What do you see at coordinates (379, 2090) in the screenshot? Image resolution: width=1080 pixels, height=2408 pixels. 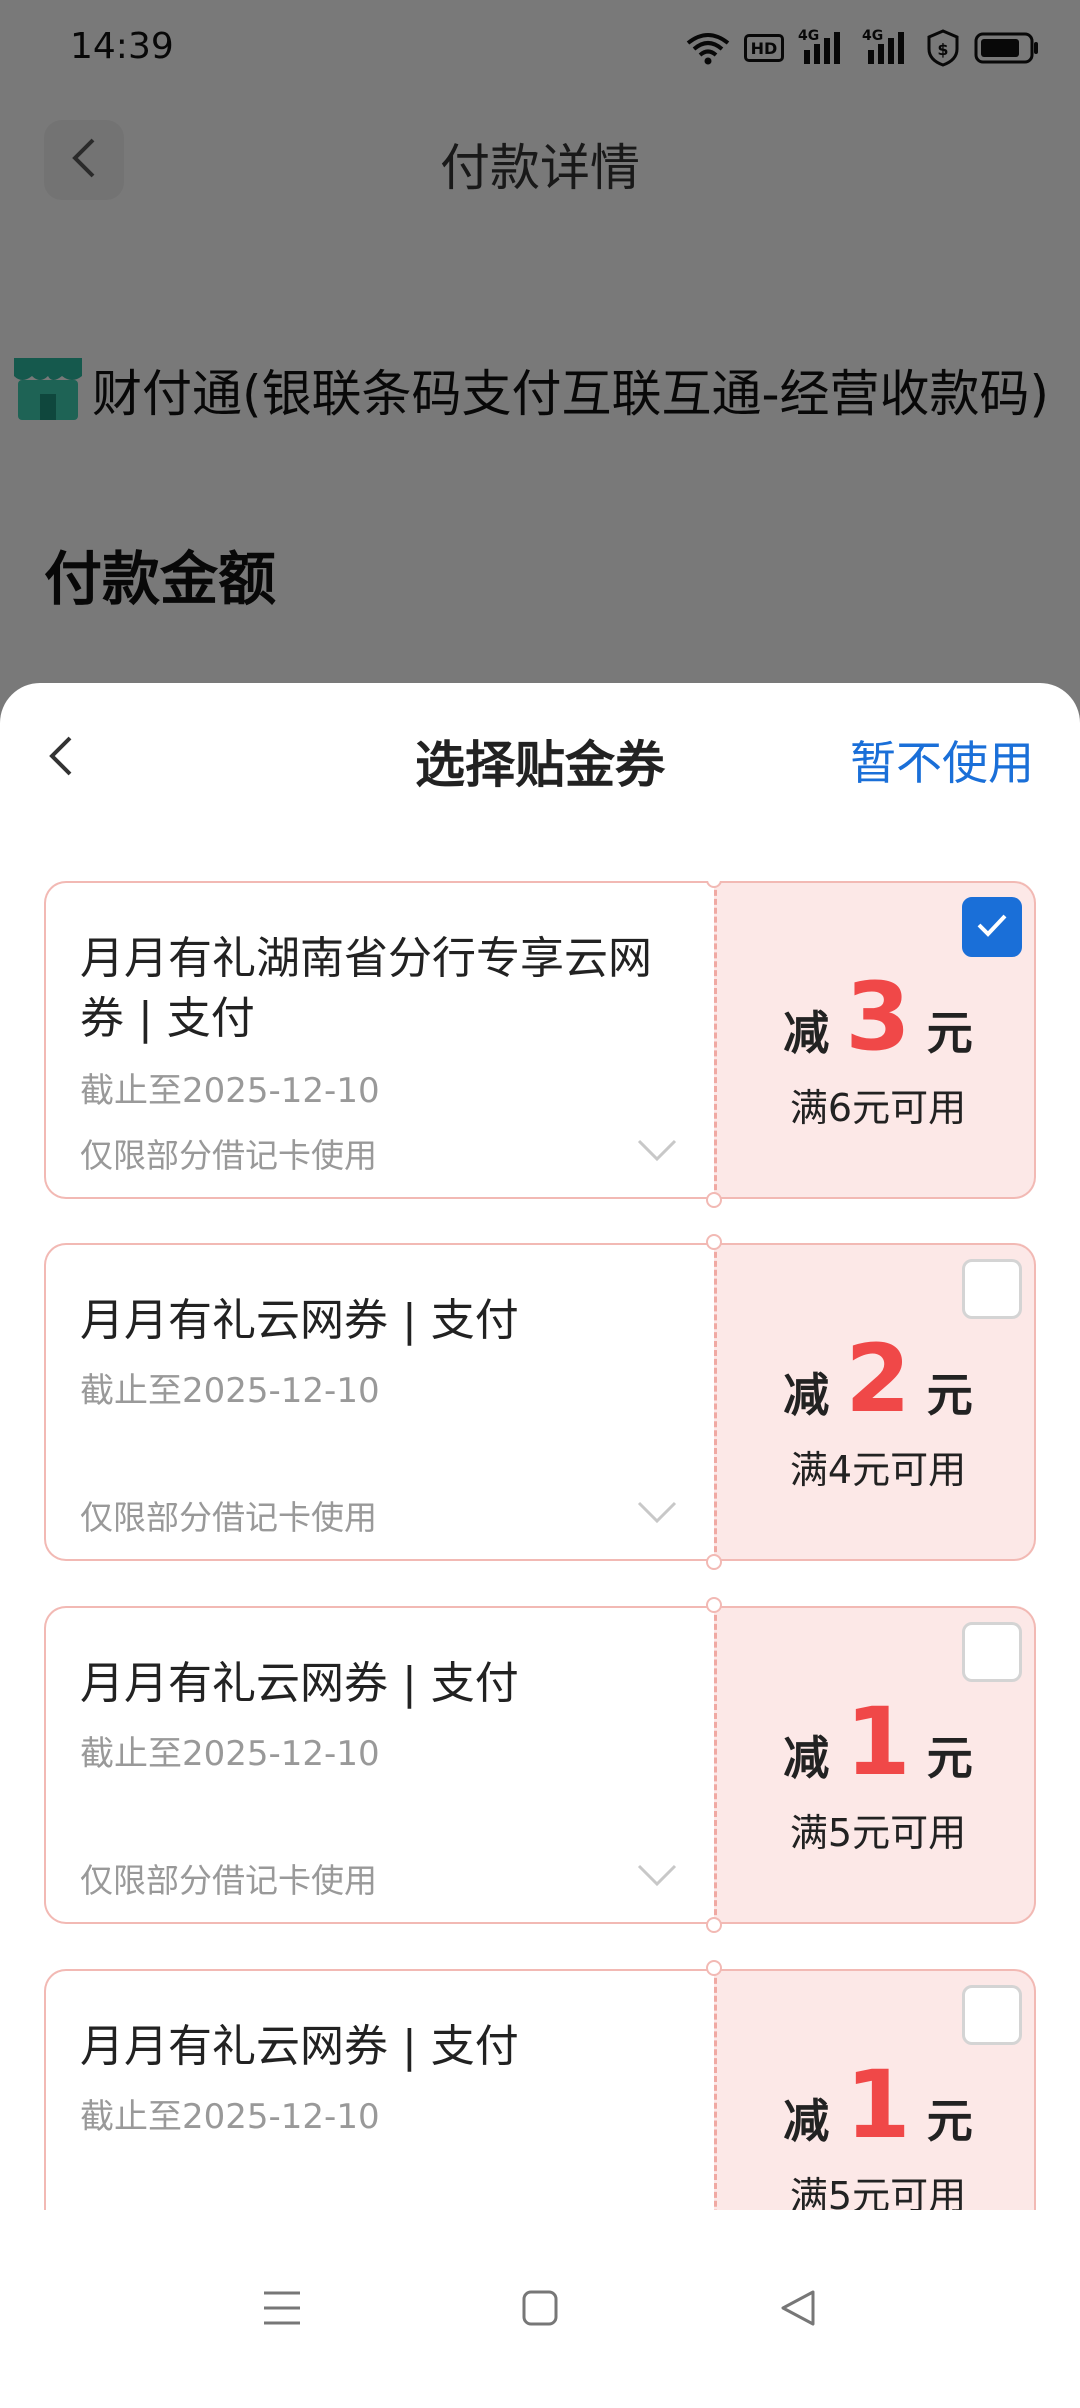 I see `coupon-info: 月月有礼云网券 | 支付 截止至2025-12-10` at bounding box center [379, 2090].